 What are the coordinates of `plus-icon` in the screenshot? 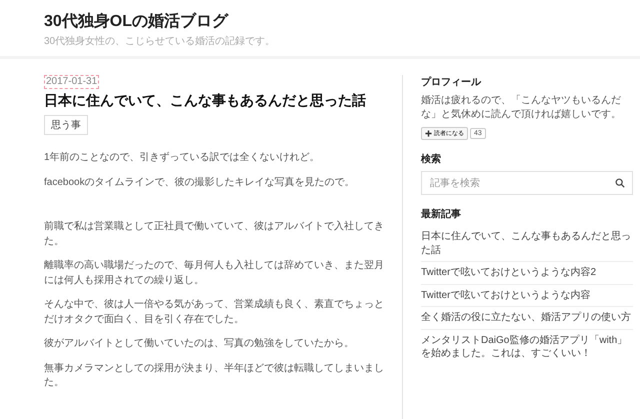 It's located at (428, 133).